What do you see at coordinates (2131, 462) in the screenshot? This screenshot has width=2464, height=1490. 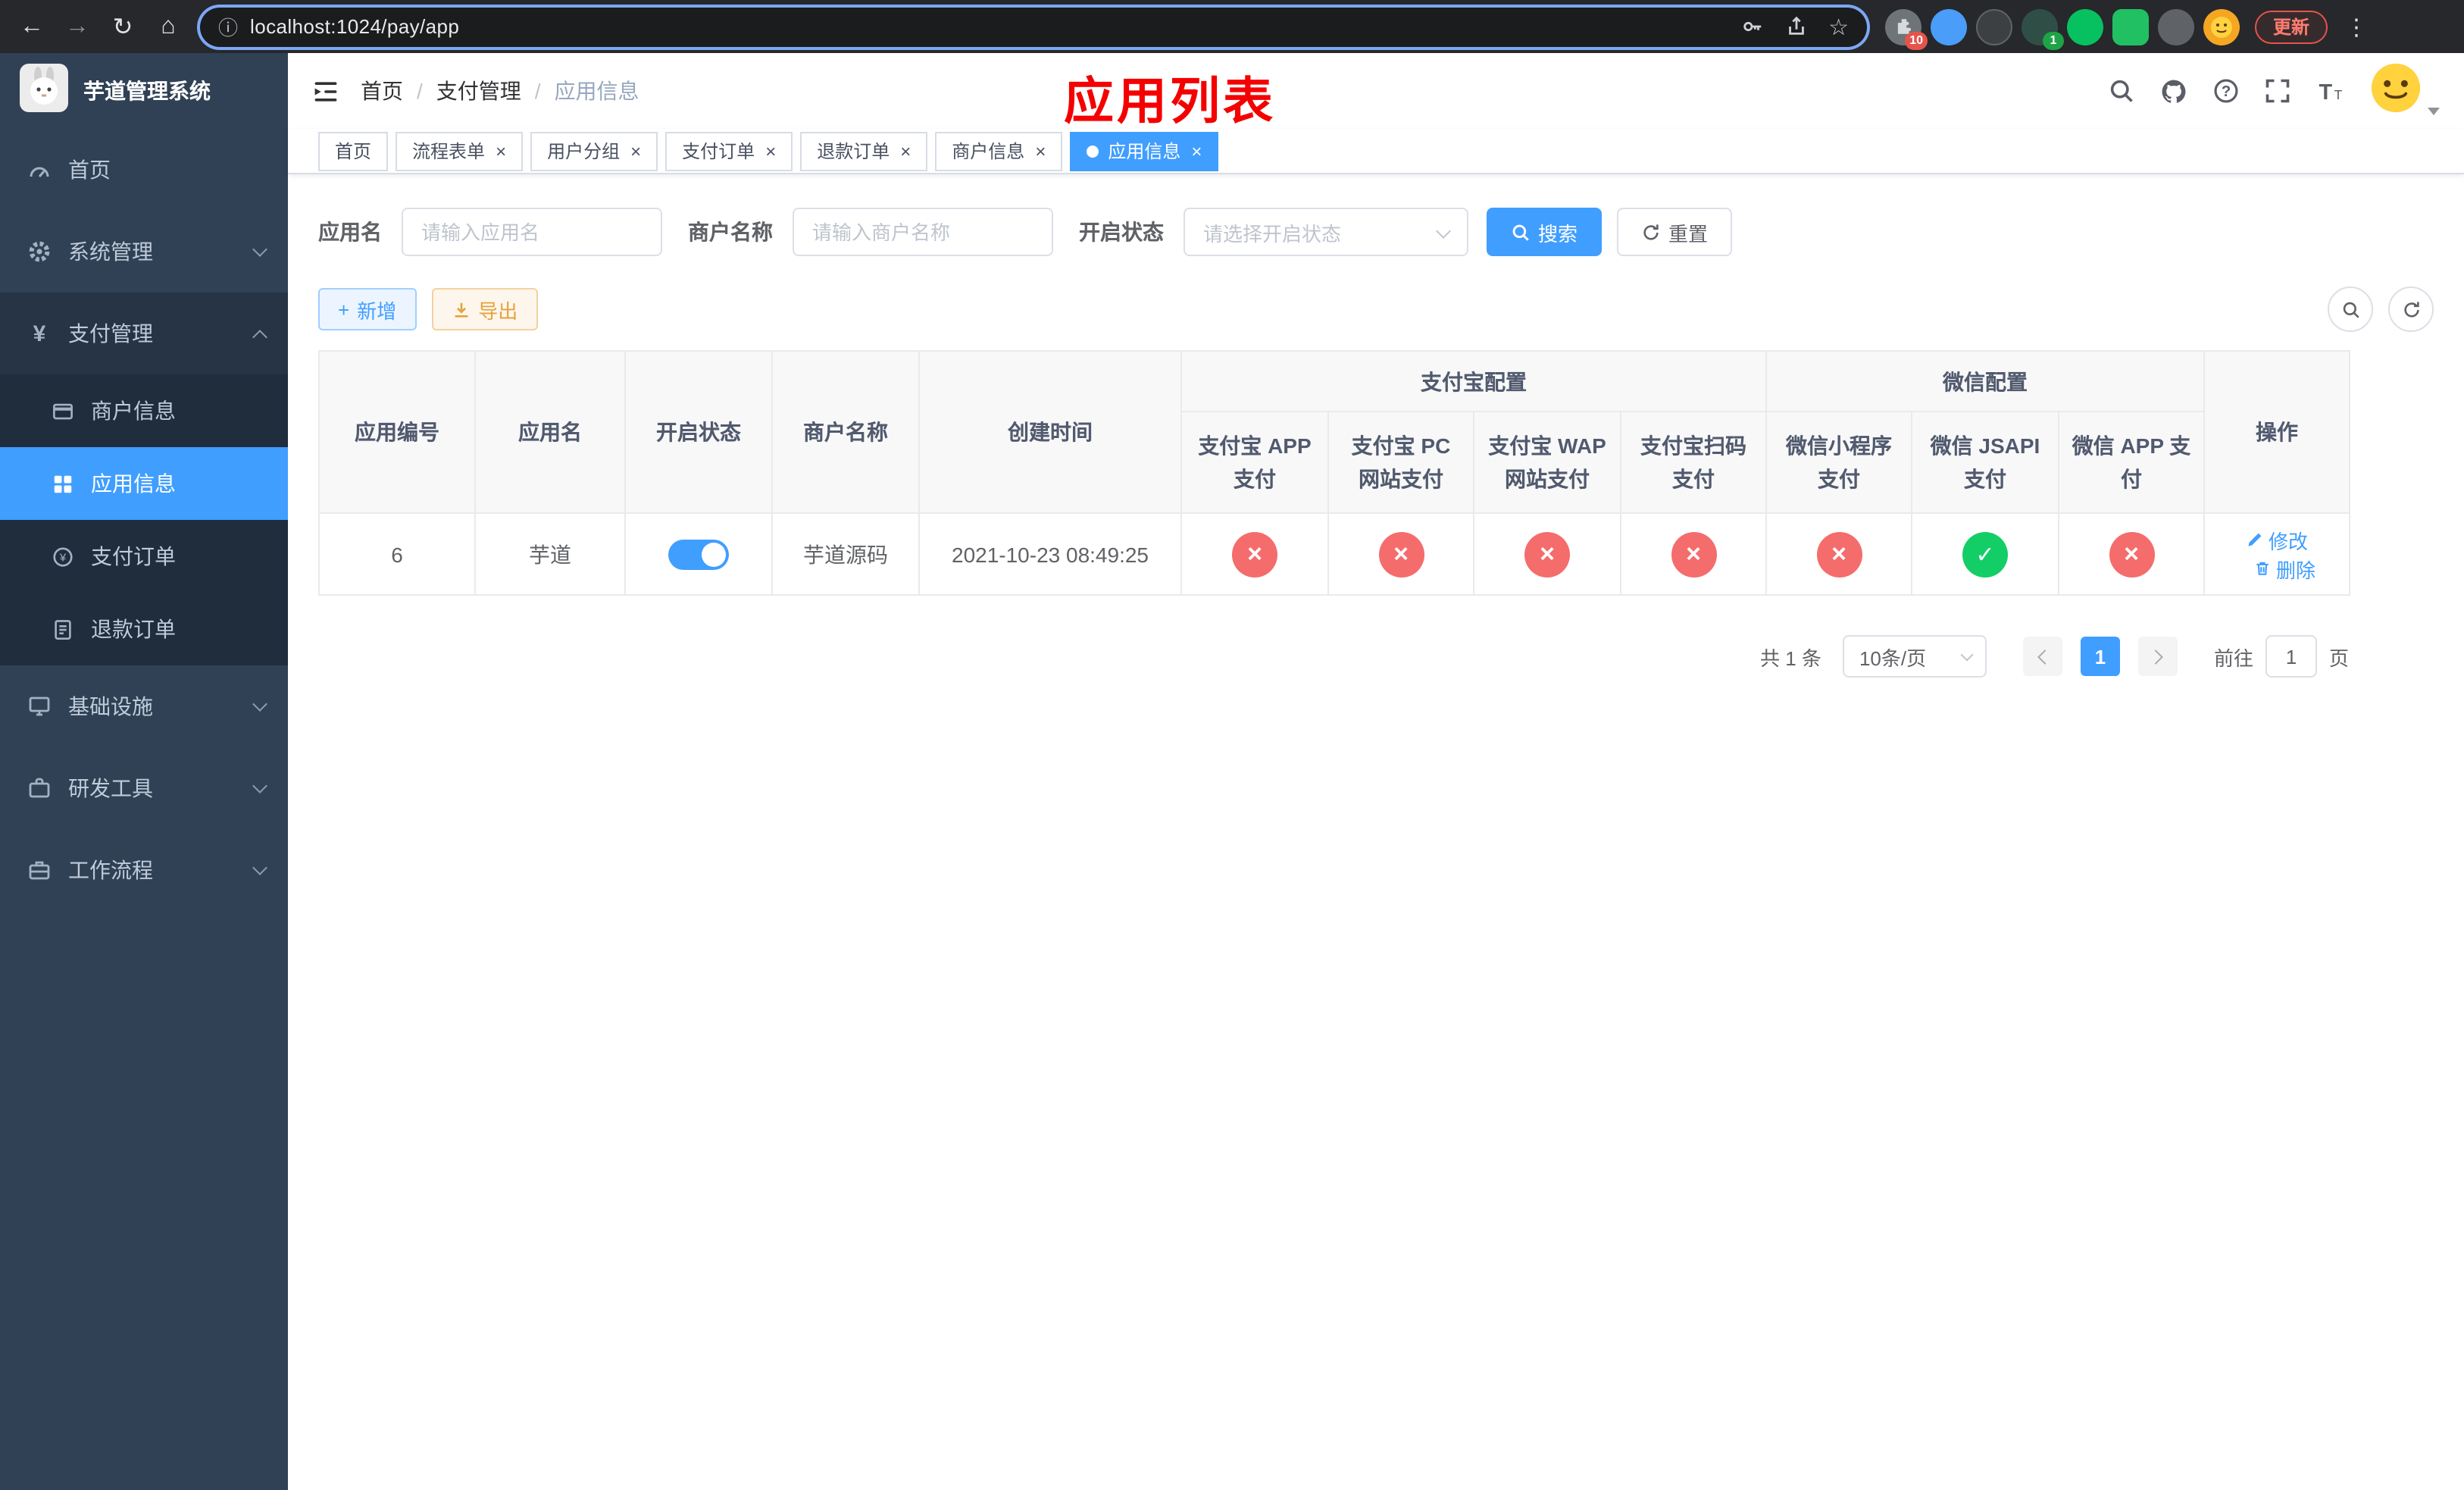 I see `col-wx-app: 微信 APP 支付` at bounding box center [2131, 462].